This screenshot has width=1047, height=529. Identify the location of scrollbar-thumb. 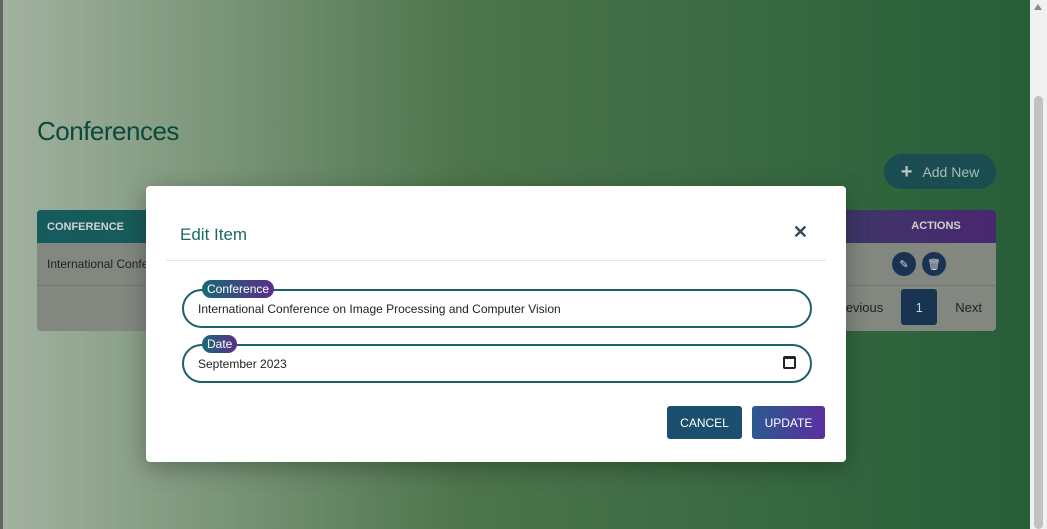
(1038, 312).